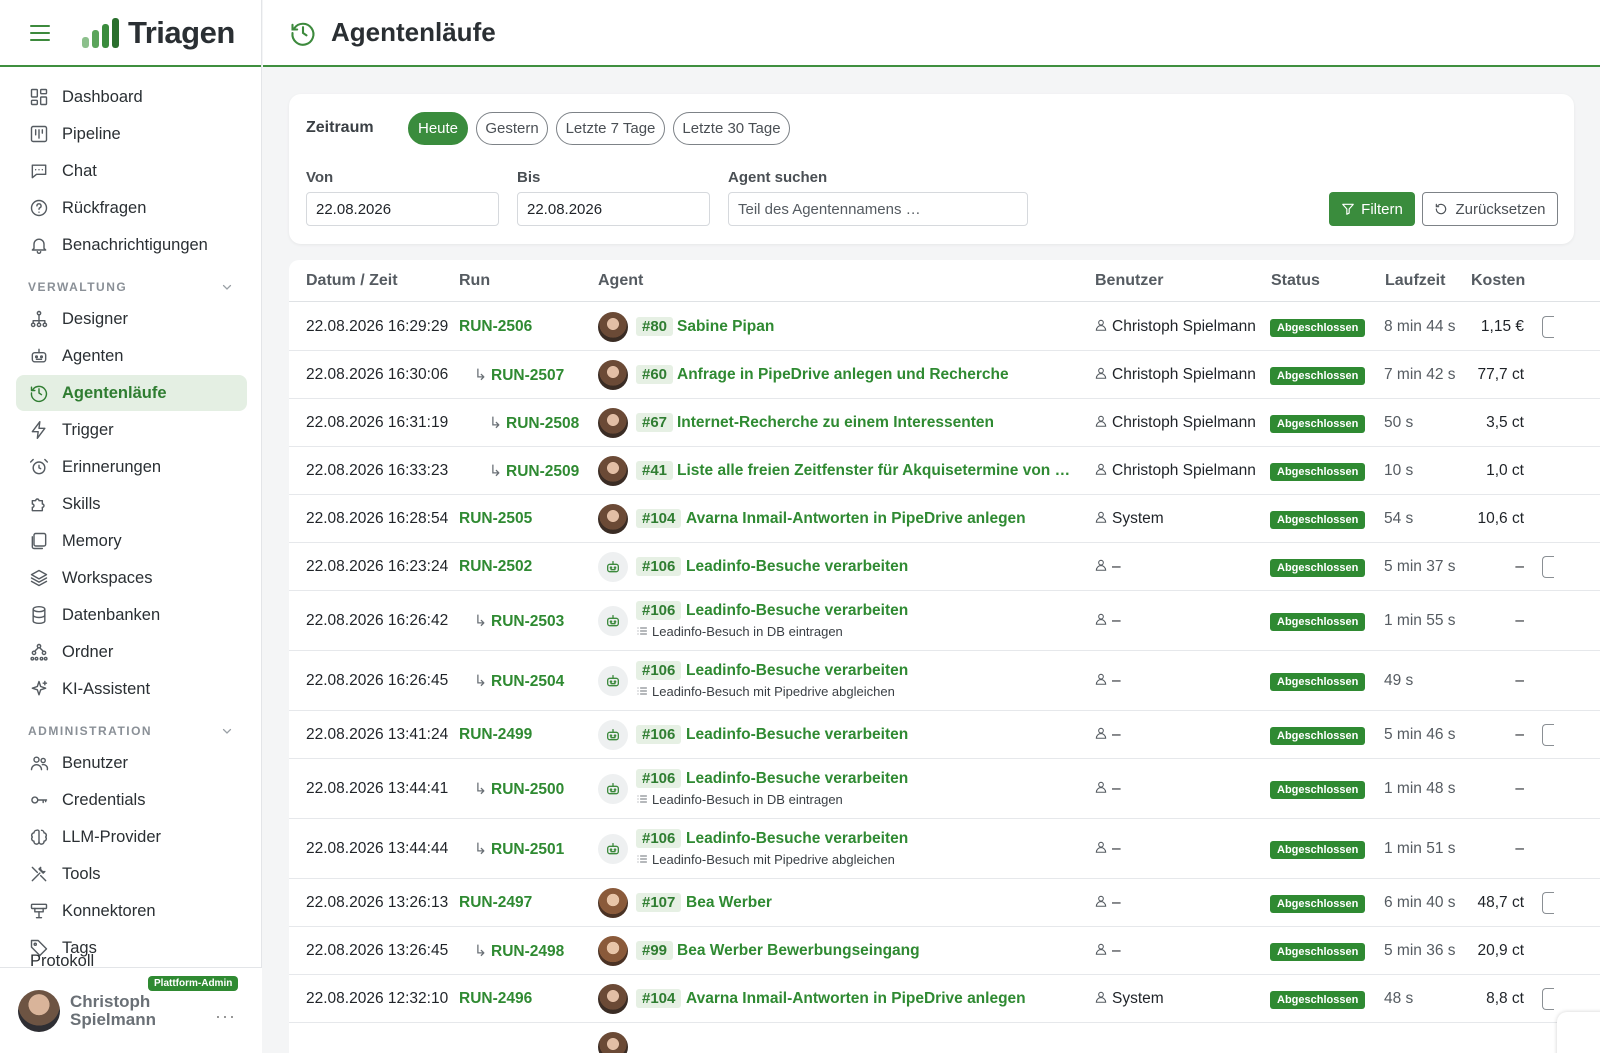 The image size is (1600, 1053). I want to click on agent-id-badge: #106, so click(659, 610).